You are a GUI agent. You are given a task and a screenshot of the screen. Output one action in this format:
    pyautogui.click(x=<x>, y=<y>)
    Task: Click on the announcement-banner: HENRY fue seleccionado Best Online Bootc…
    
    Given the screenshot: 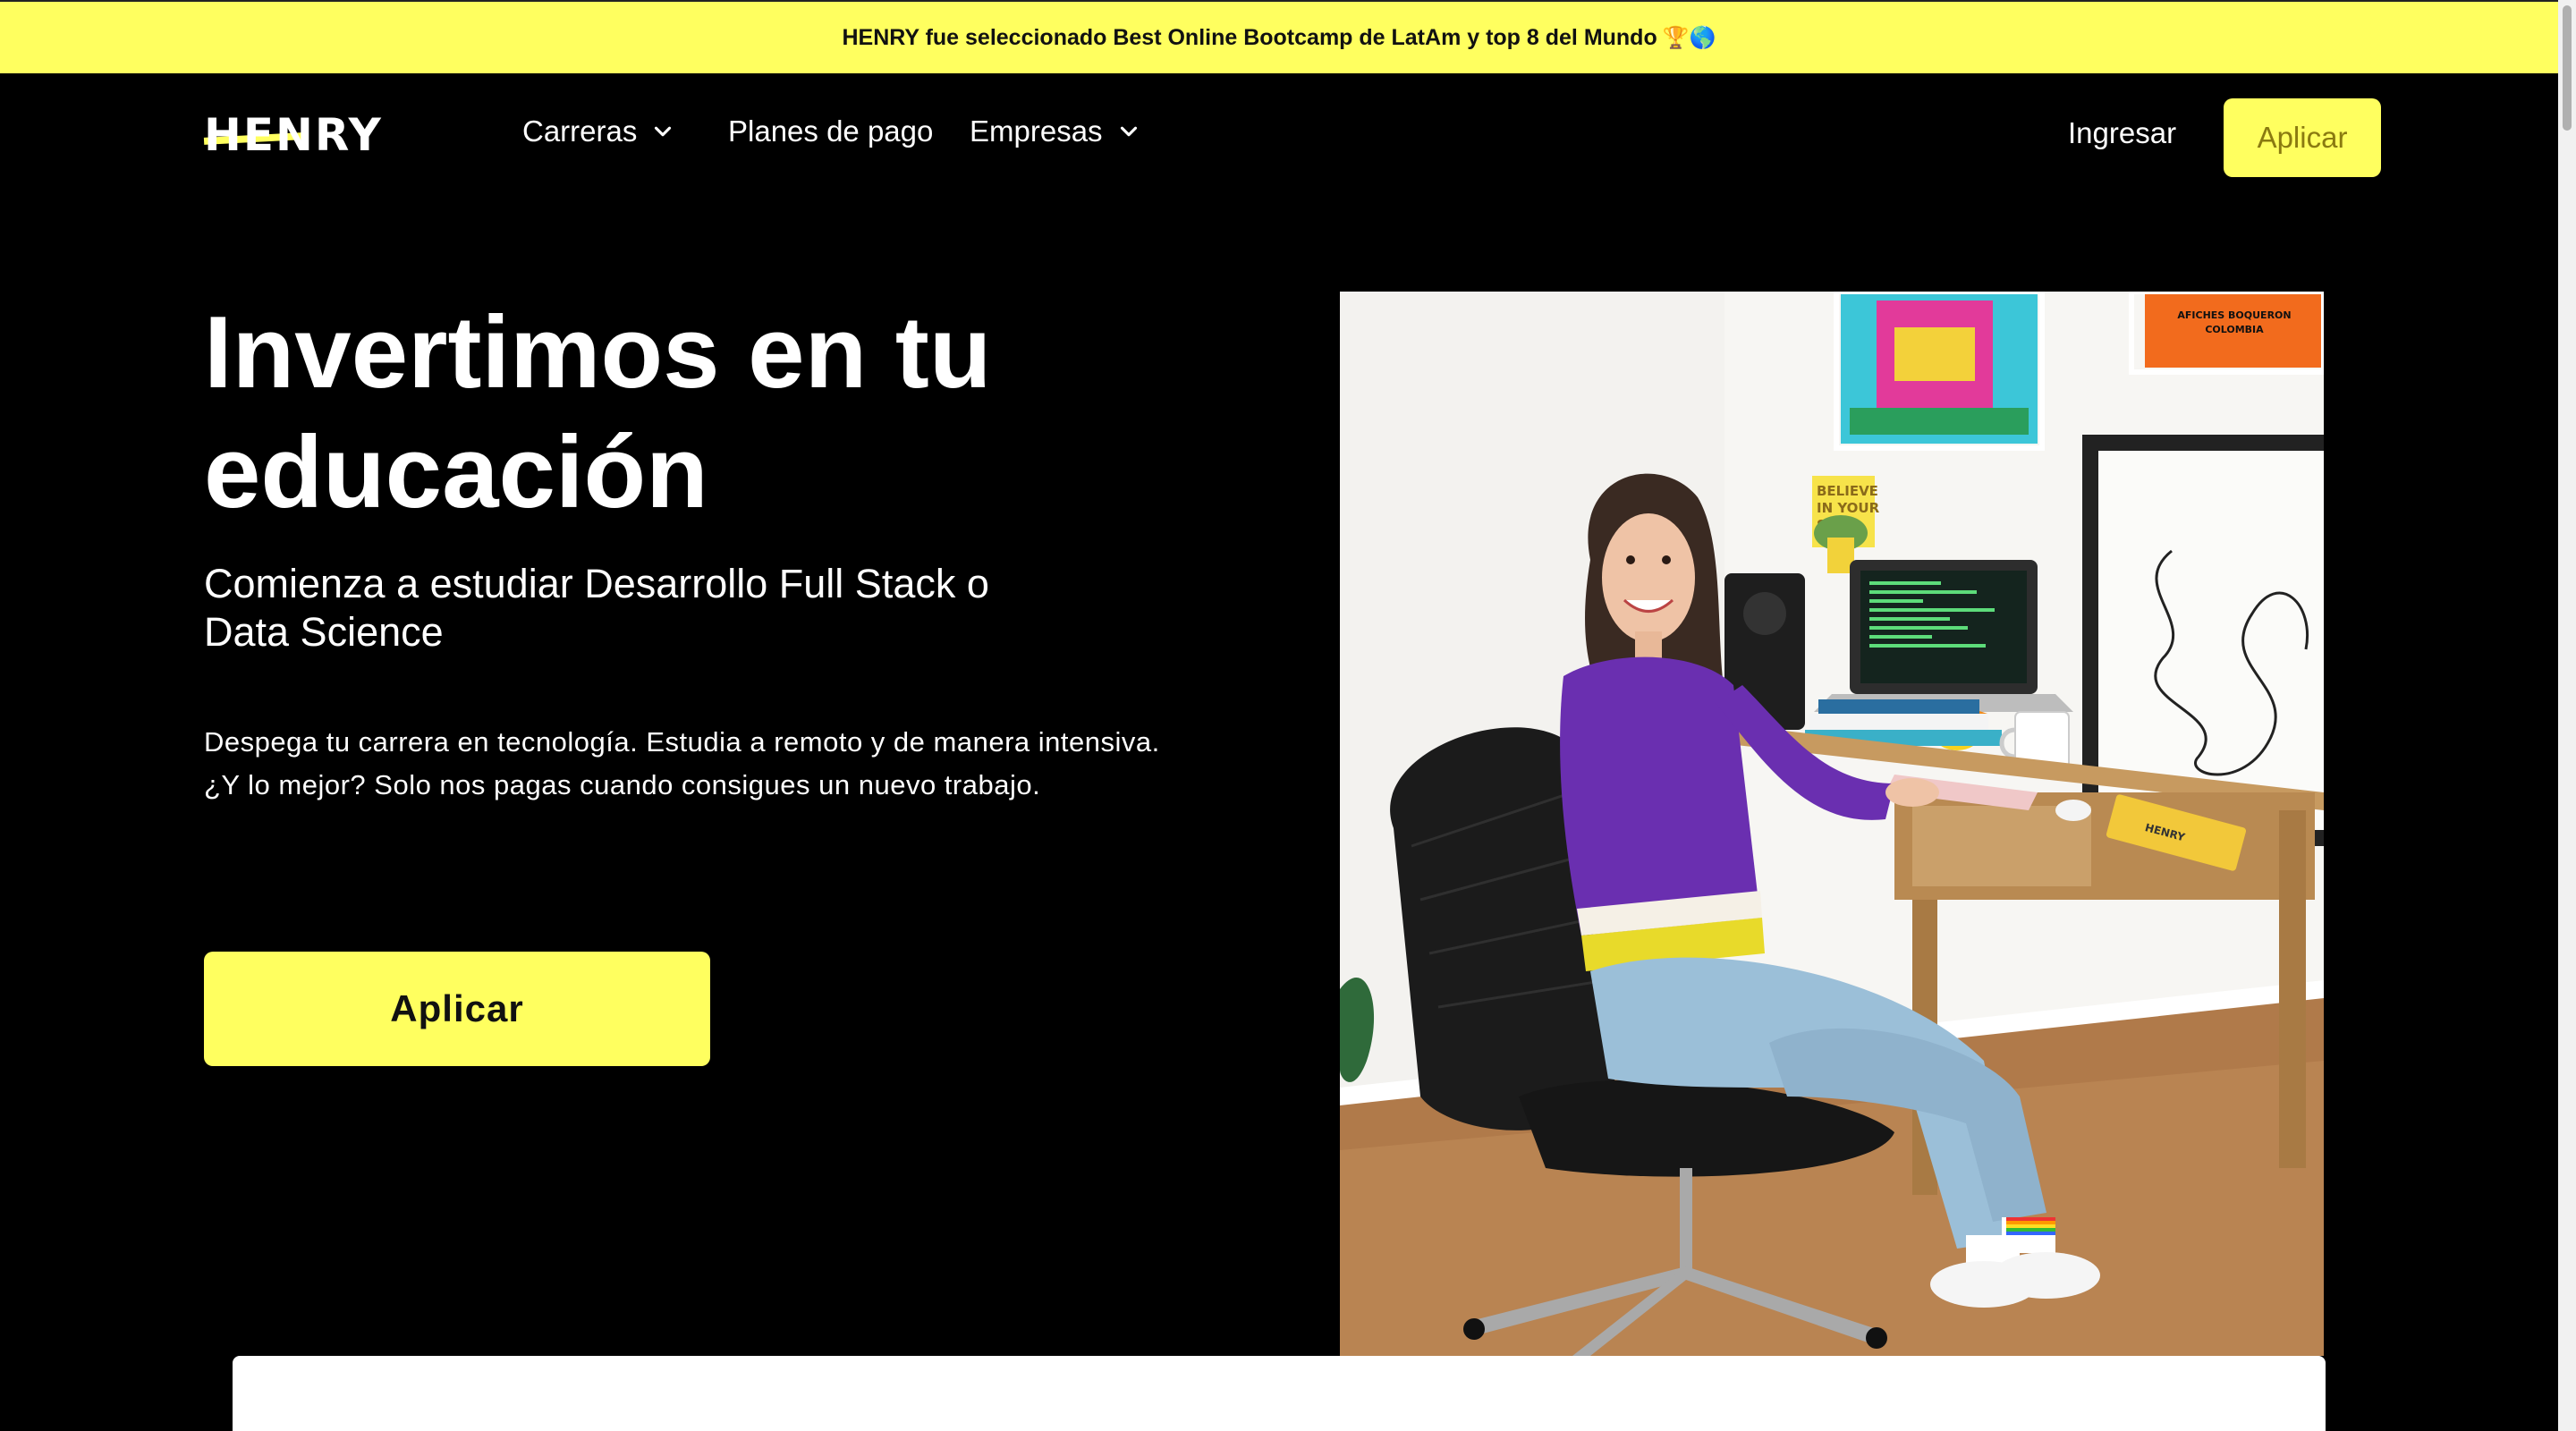 What is the action you would take?
    pyautogui.click(x=1279, y=36)
    